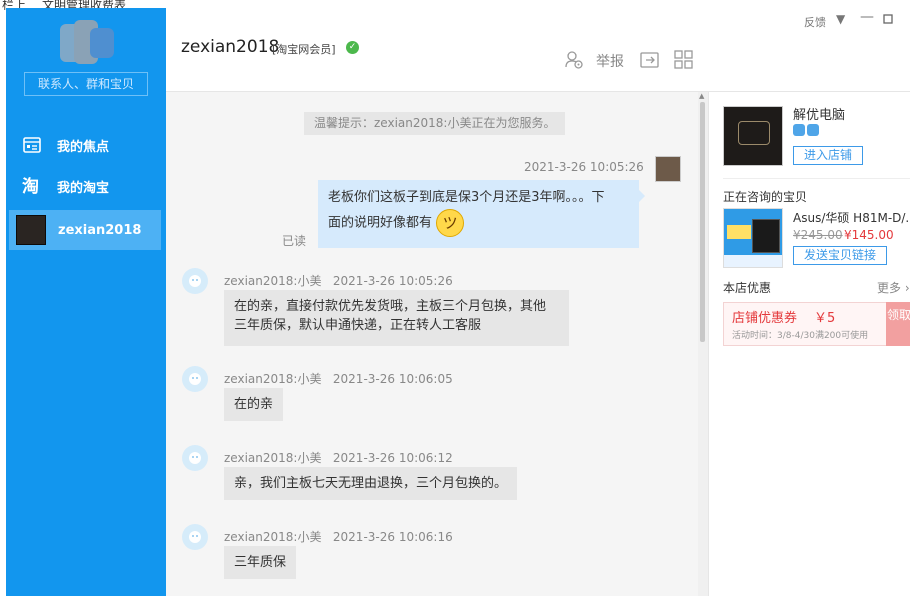  What do you see at coordinates (840, 19) in the screenshot?
I see `dropdown-triangle-icon: ▼` at bounding box center [840, 19].